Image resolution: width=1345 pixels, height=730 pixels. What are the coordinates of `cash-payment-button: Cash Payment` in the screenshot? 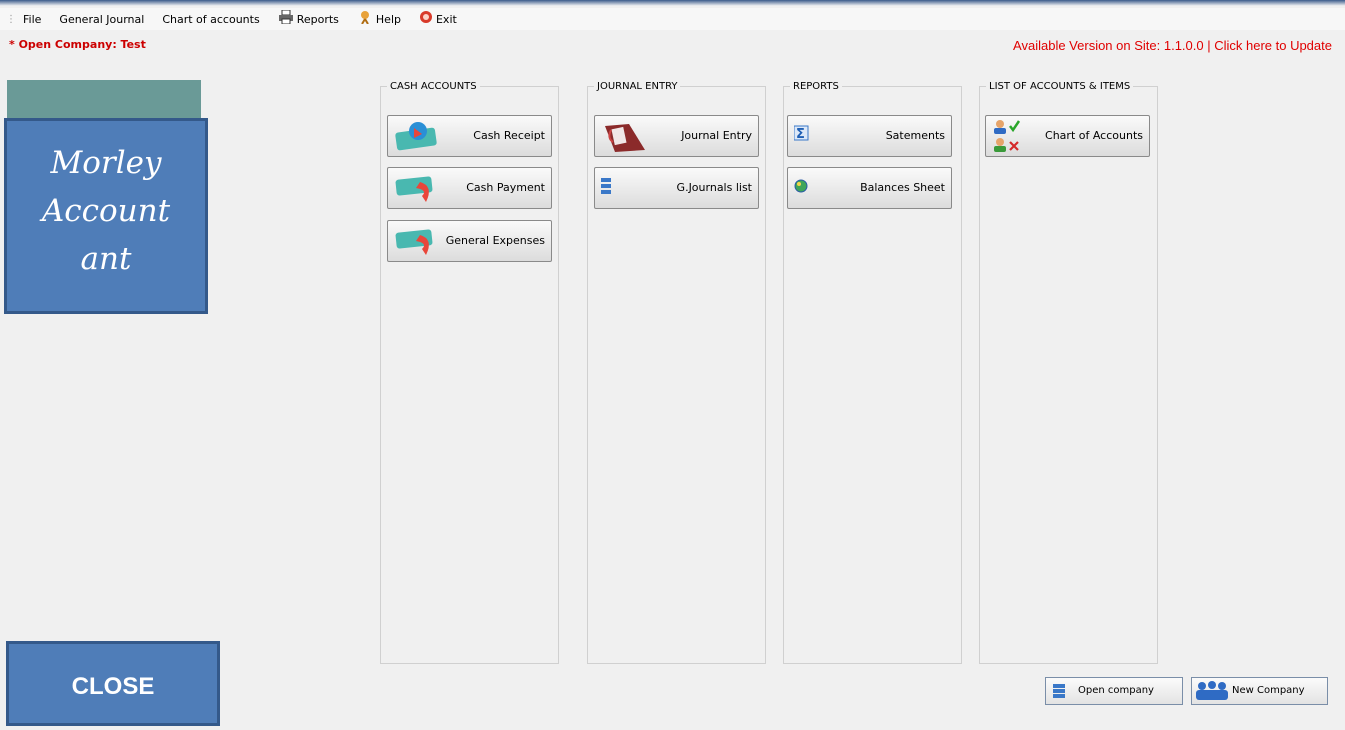 It's located at (469, 188).